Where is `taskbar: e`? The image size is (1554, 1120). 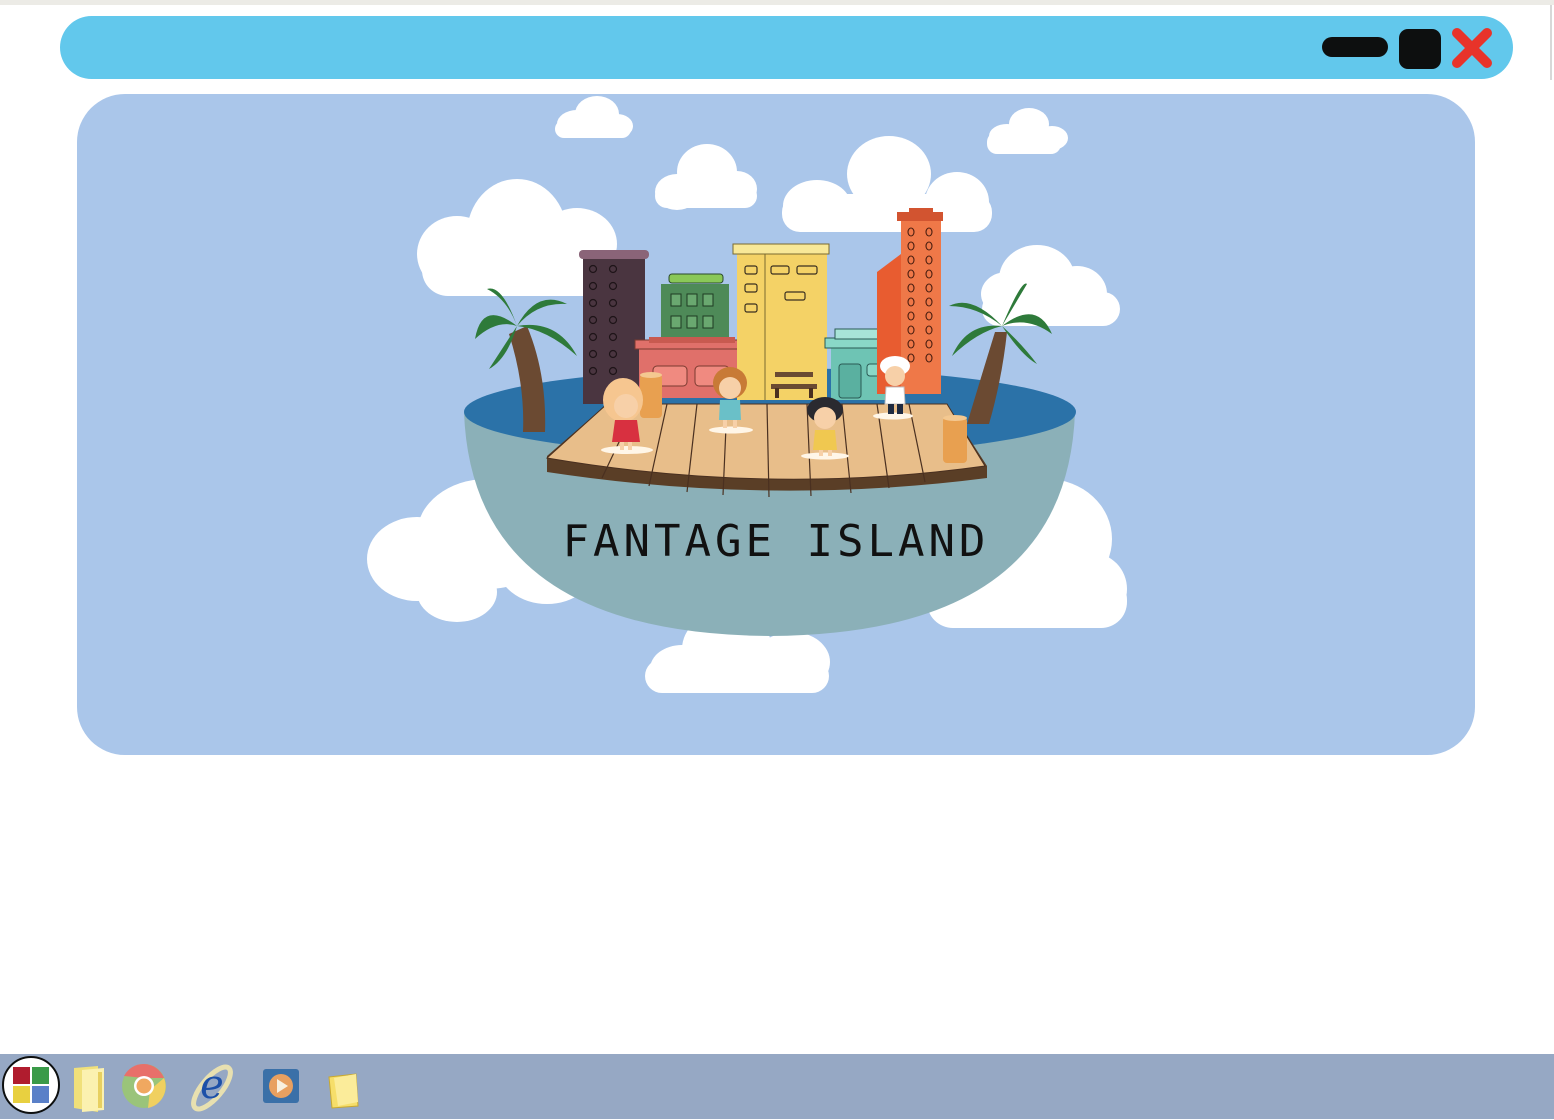 taskbar: e is located at coordinates (777, 1086).